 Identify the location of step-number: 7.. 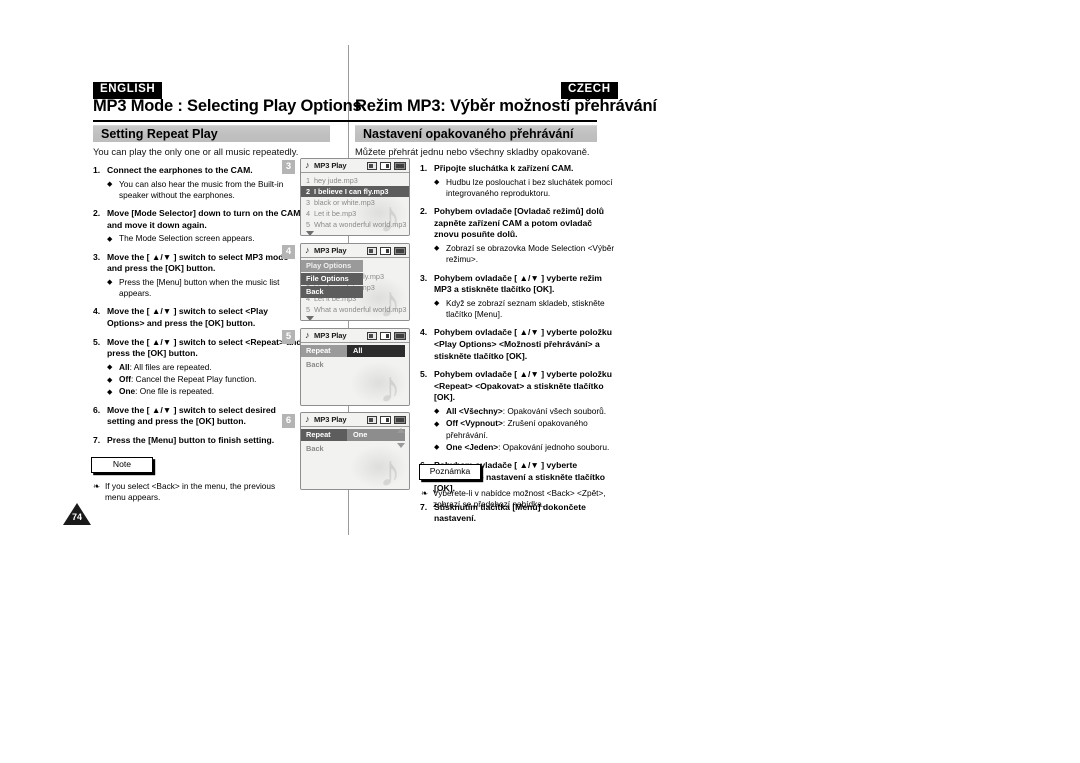
(97, 439).